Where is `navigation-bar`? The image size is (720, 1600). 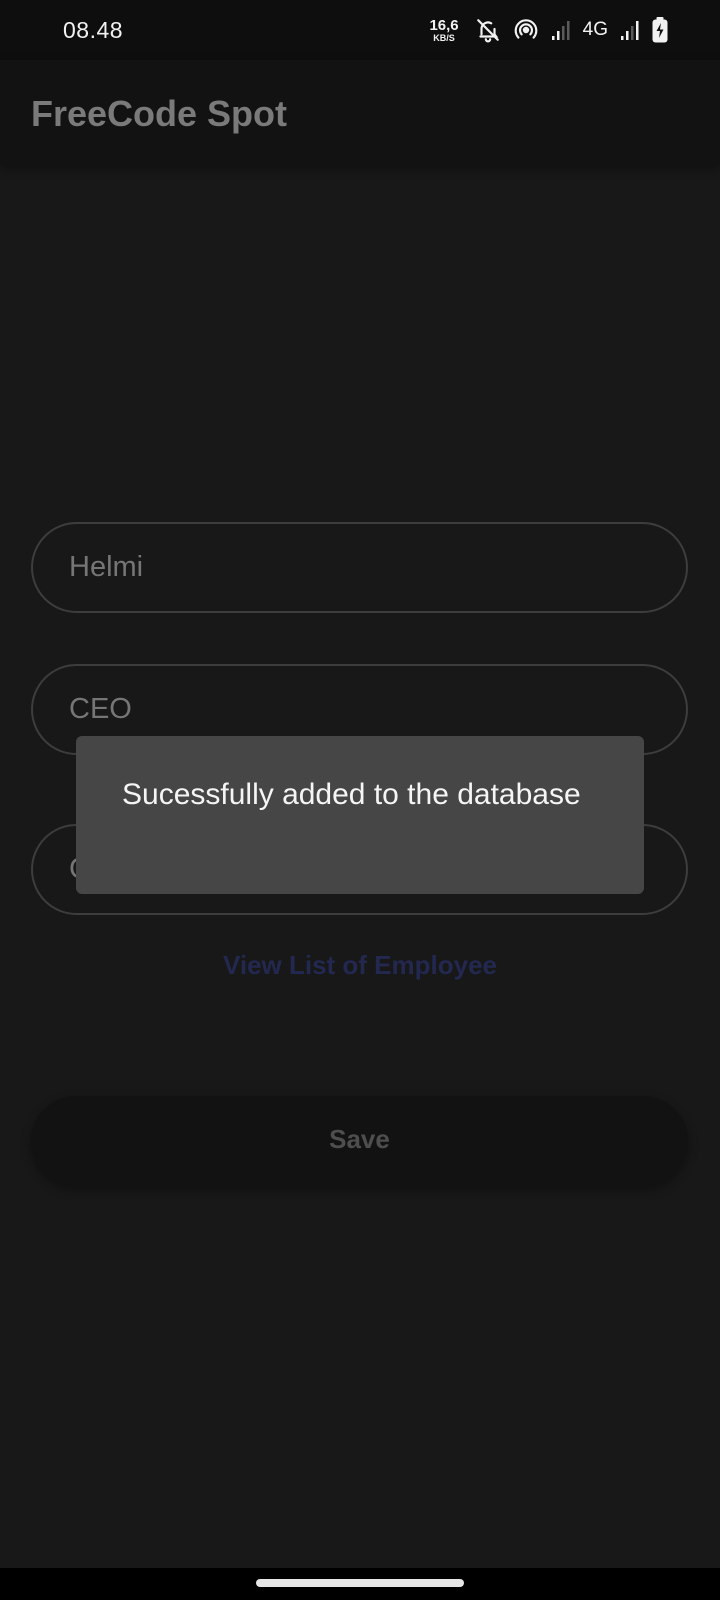
navigation-bar is located at coordinates (360, 1584).